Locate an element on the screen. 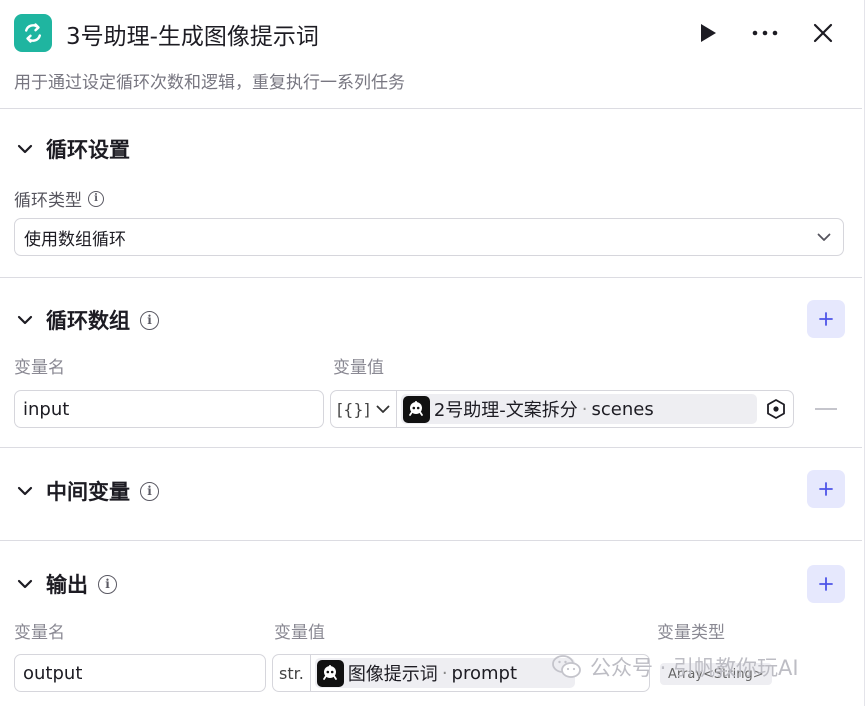 The height and width of the screenshot is (706, 865). loop-array-value-field: [{}] 2号助理-文案拆分 · scenes is located at coordinates (562, 409).